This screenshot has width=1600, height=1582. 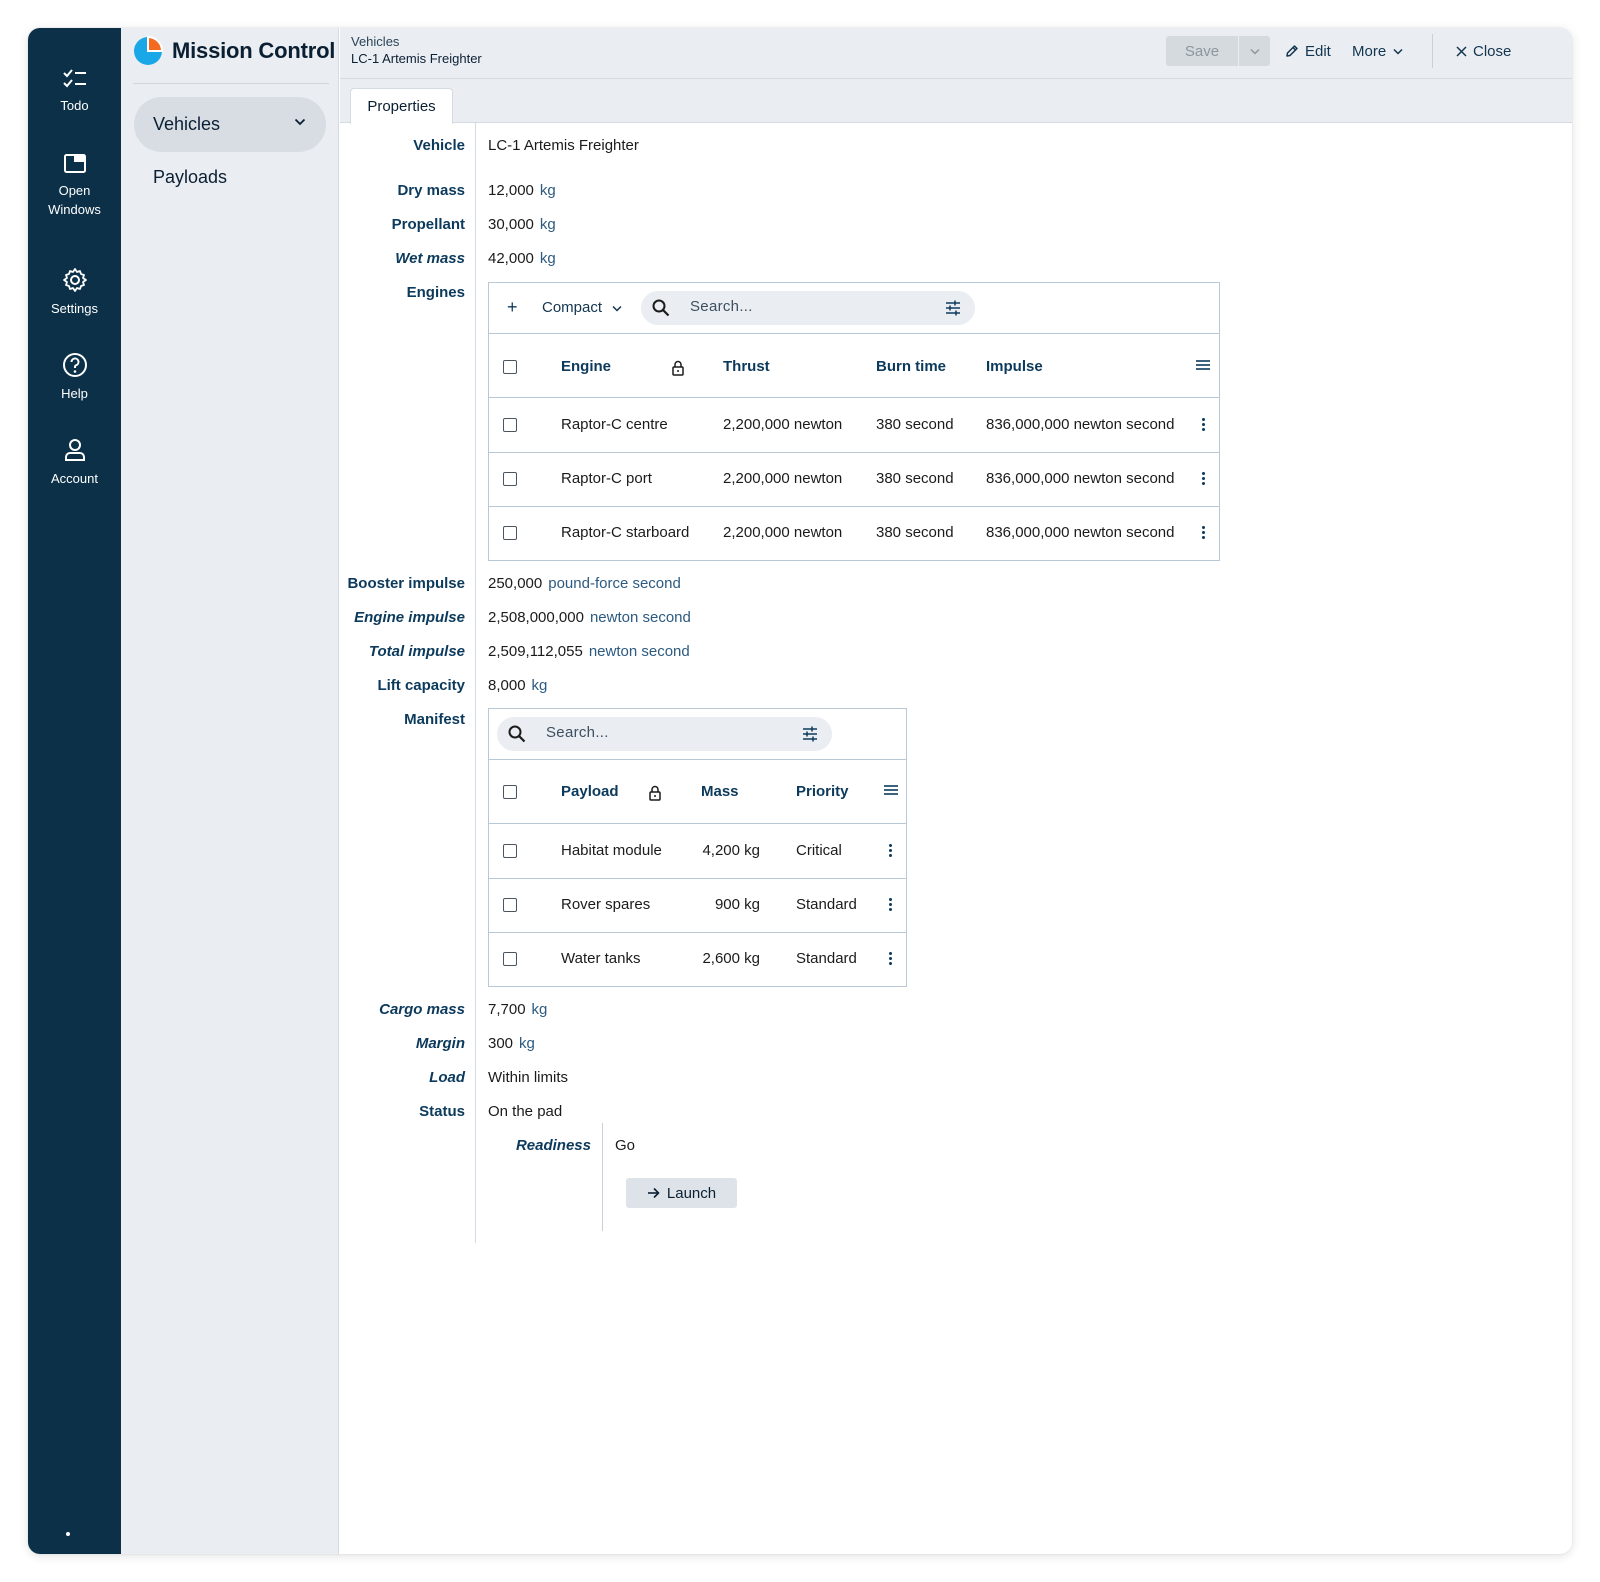 I want to click on user-icon, so click(x=74, y=450).